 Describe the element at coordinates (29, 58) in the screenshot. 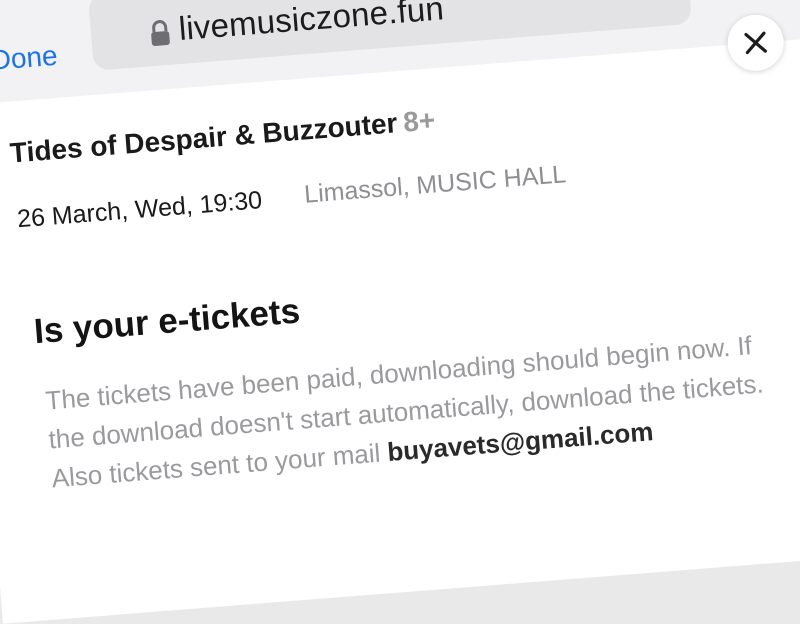

I see `done-button: Done` at that location.